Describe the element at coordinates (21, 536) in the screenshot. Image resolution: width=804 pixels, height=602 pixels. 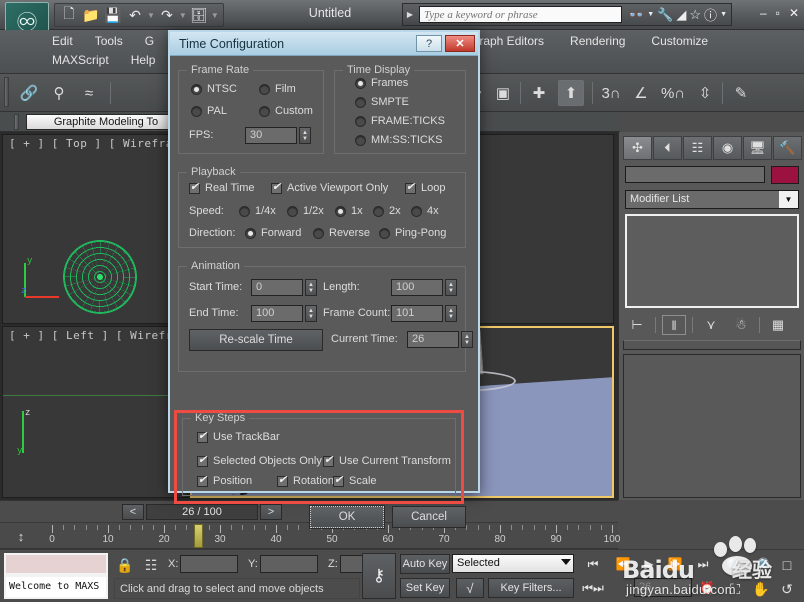
I see `open-mini-curve-editor-icon: ↕` at that location.